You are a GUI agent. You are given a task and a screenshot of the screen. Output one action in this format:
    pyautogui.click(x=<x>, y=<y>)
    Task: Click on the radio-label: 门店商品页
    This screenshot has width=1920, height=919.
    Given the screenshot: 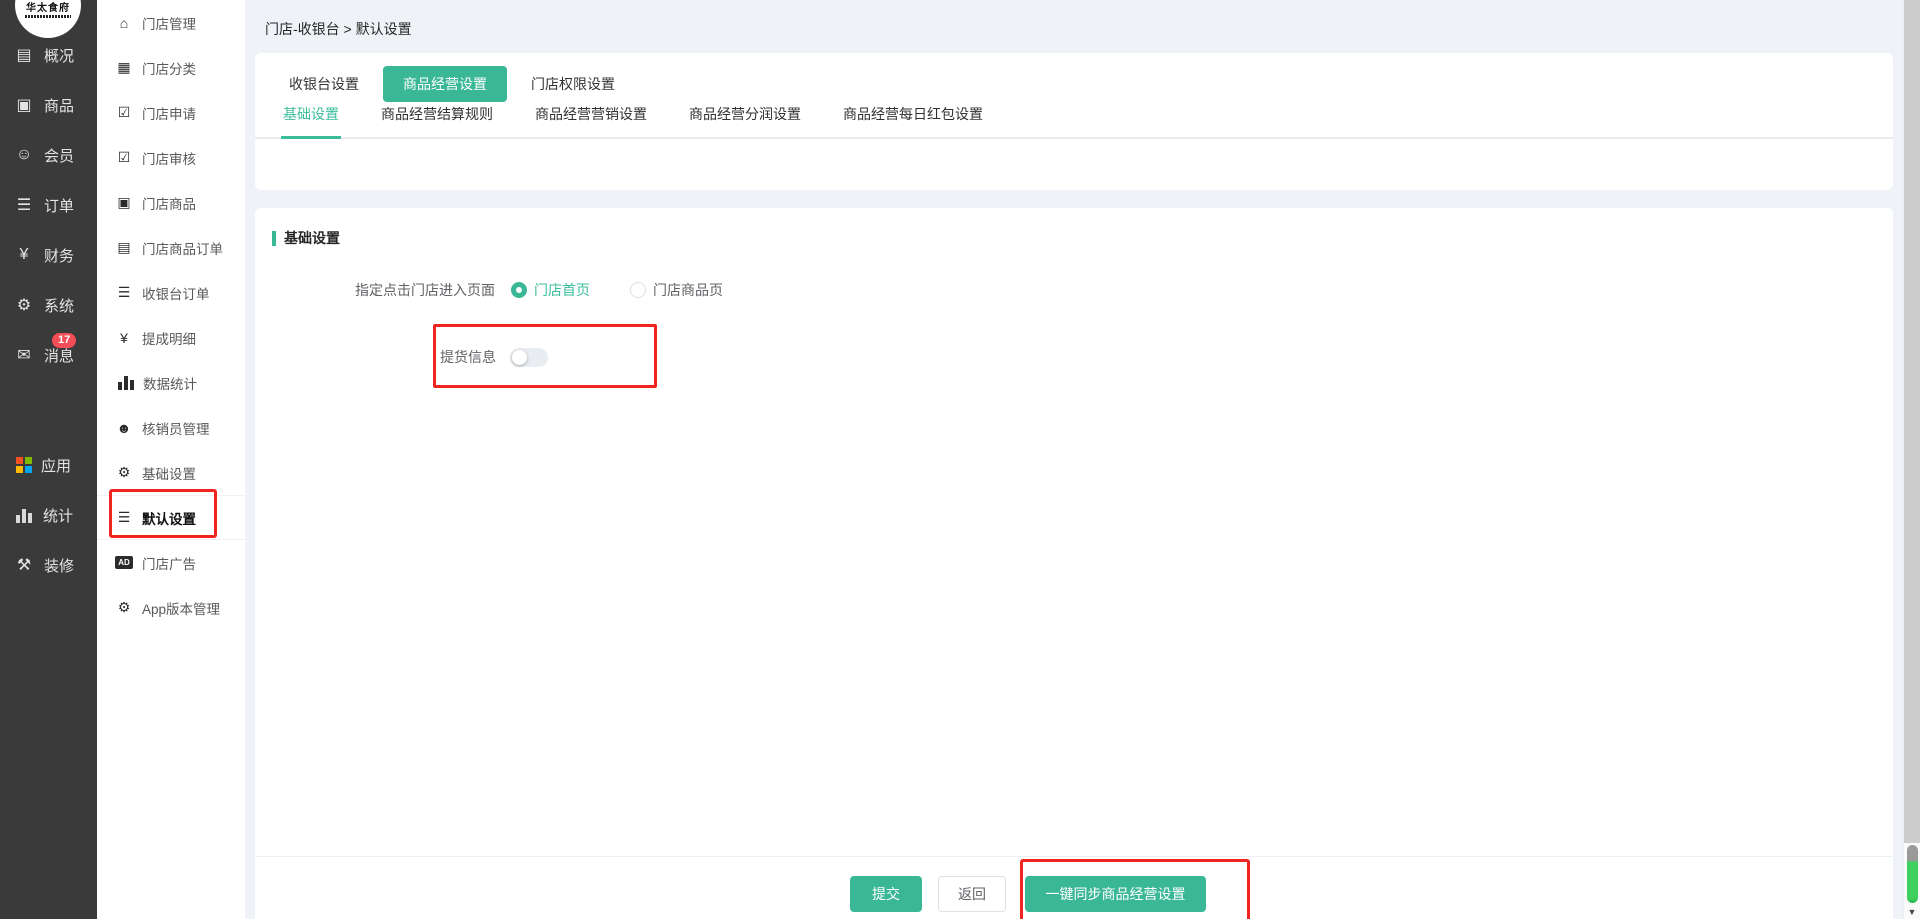 What is the action you would take?
    pyautogui.click(x=688, y=290)
    